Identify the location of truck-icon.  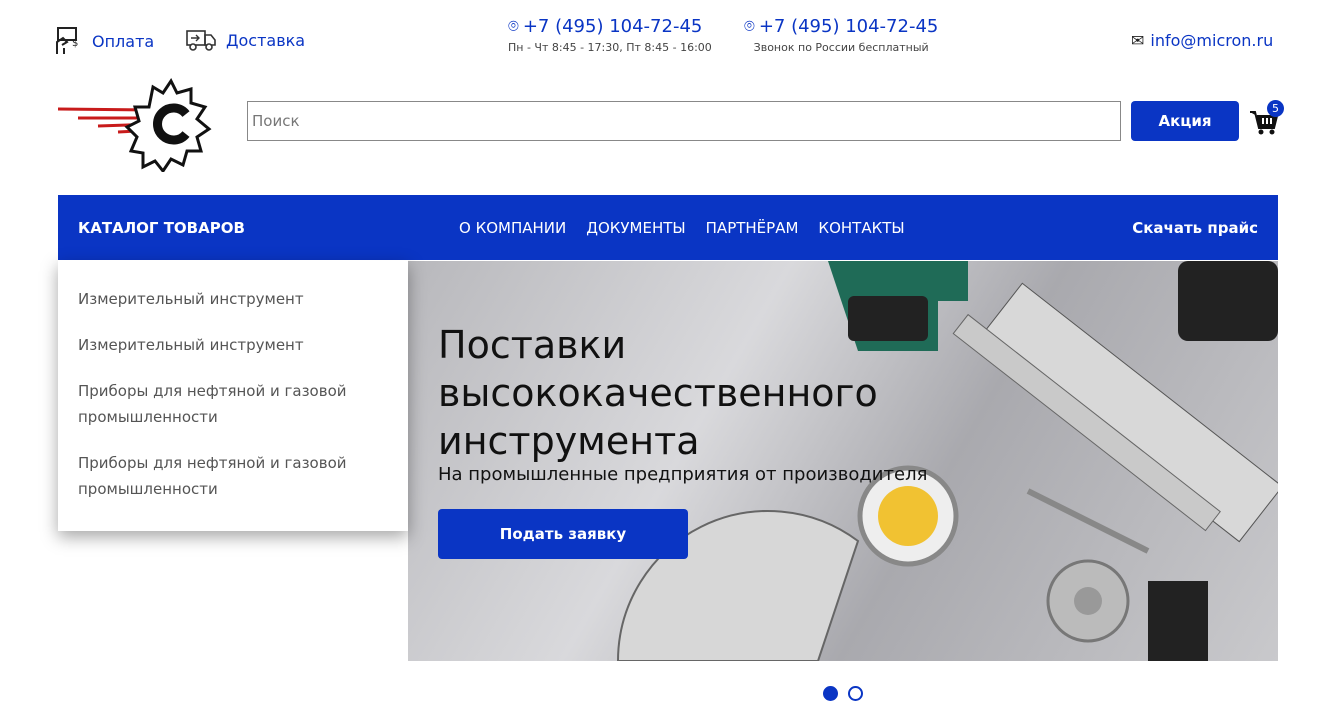
(201, 40).